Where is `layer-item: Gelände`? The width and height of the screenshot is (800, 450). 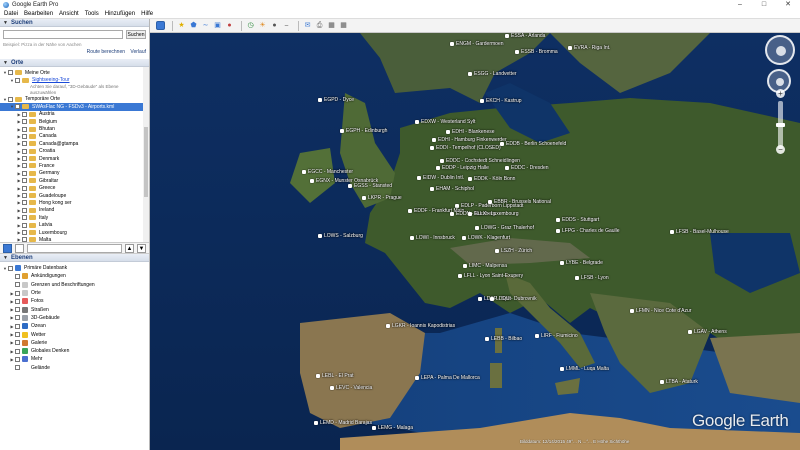
layer-item: Gelände is located at coordinates (74, 368).